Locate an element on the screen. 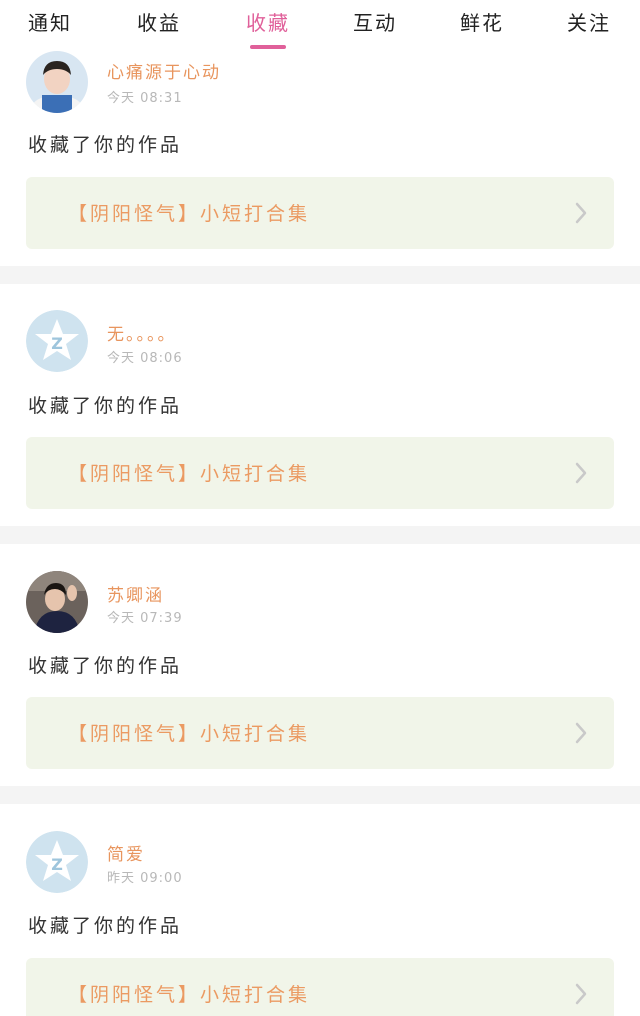 The height and width of the screenshot is (1016, 640). username: 苏卿涵 is located at coordinates (135, 593).